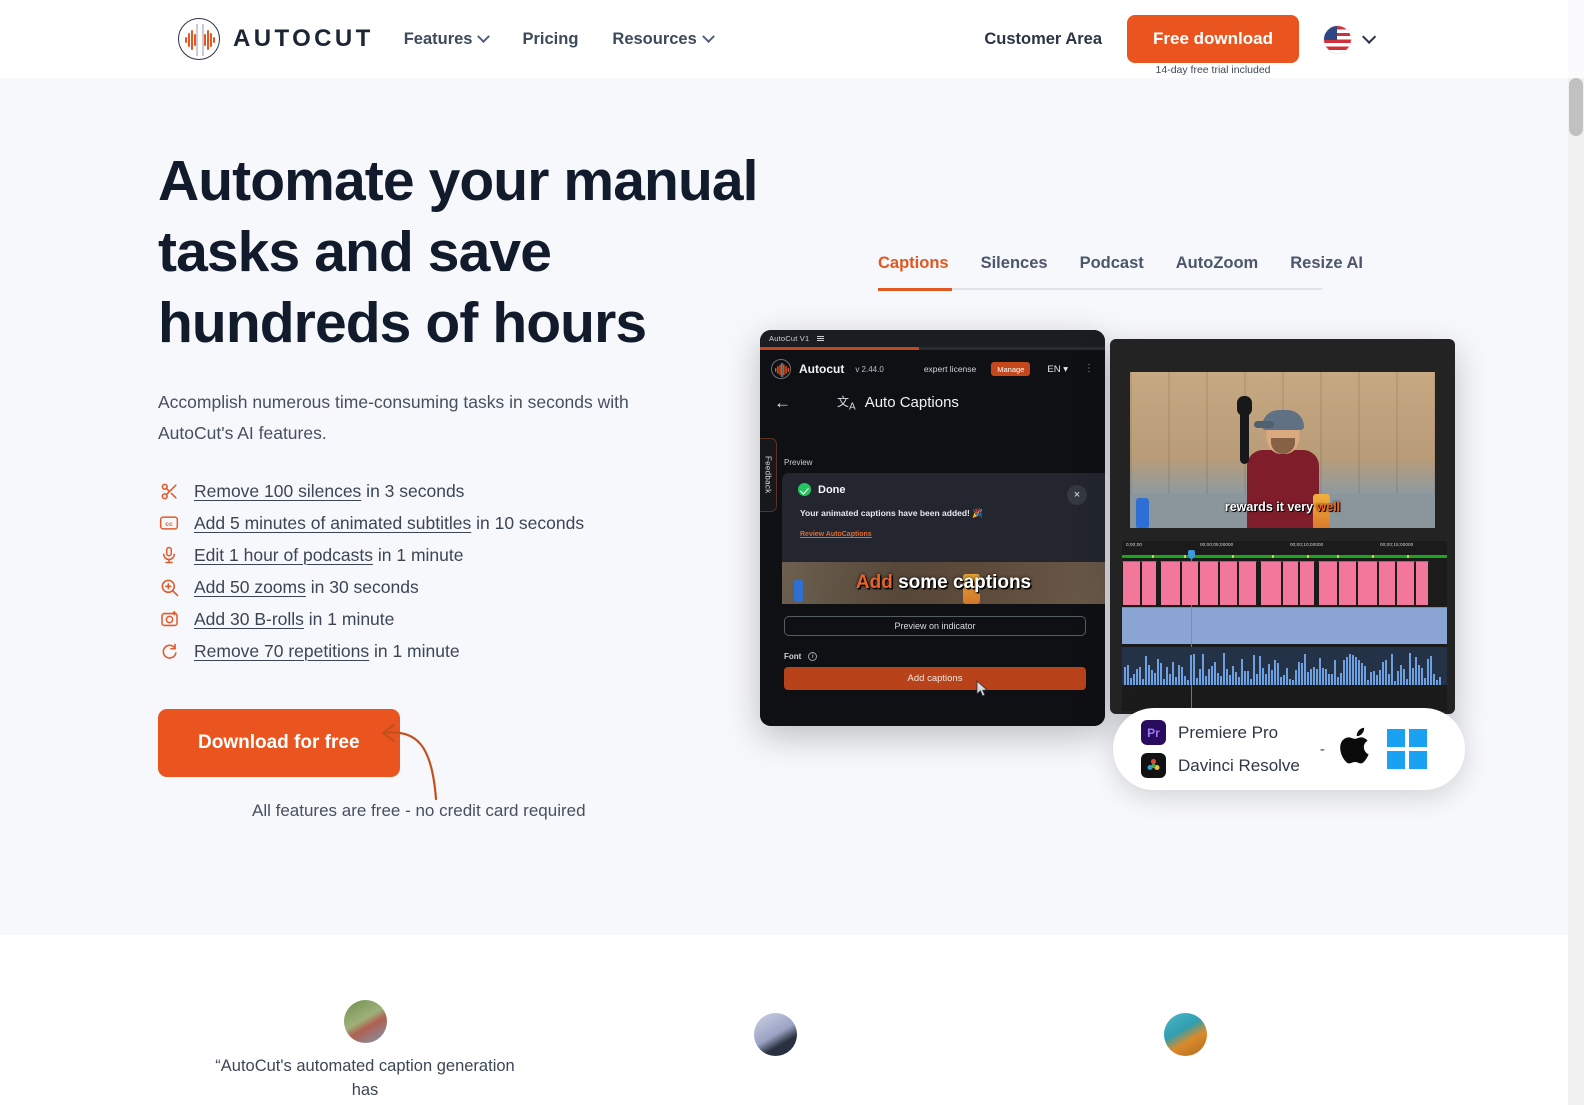 This screenshot has width=1584, height=1105. I want to click on timeline-video-track, so click(1284, 583).